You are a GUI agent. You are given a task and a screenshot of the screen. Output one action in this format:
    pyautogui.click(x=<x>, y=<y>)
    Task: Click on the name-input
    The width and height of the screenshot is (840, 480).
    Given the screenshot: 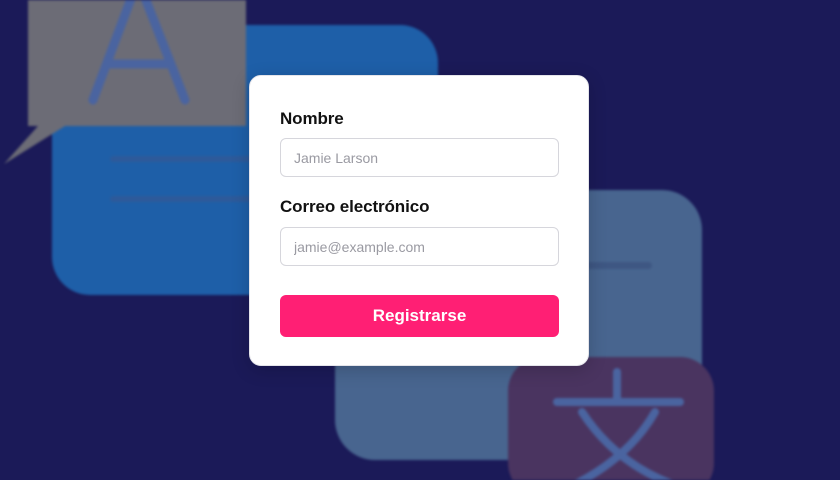 What is the action you would take?
    pyautogui.click(x=419, y=157)
    